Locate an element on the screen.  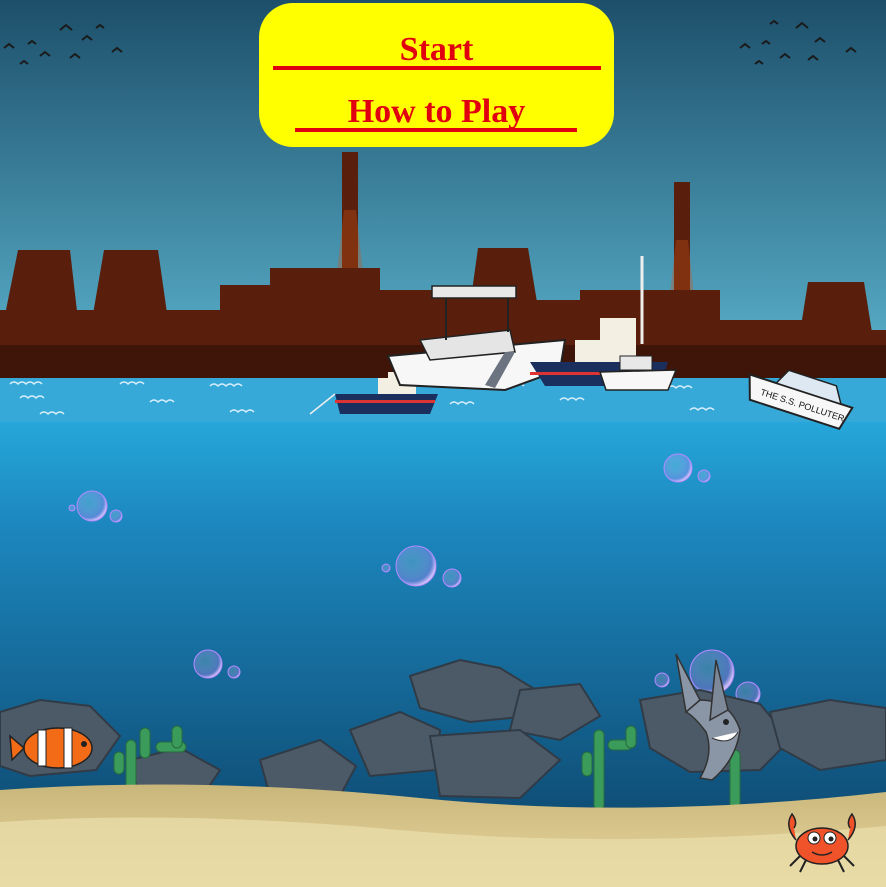
start-button: Start is located at coordinates (436, 50).